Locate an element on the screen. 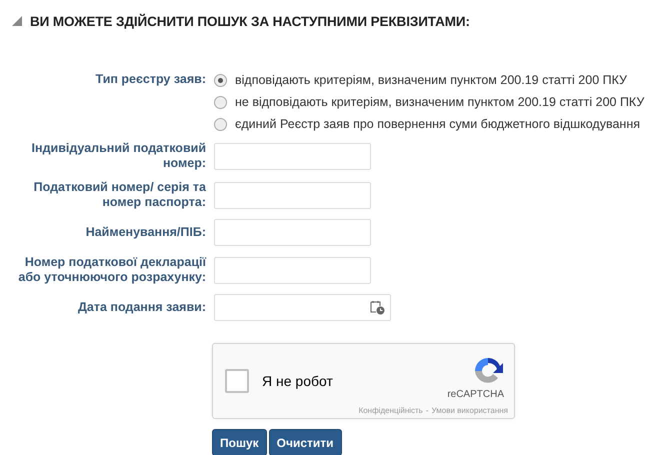 This screenshot has width=650, height=455. field-label: Індивідуальний податковий номер: is located at coordinates (118, 156).